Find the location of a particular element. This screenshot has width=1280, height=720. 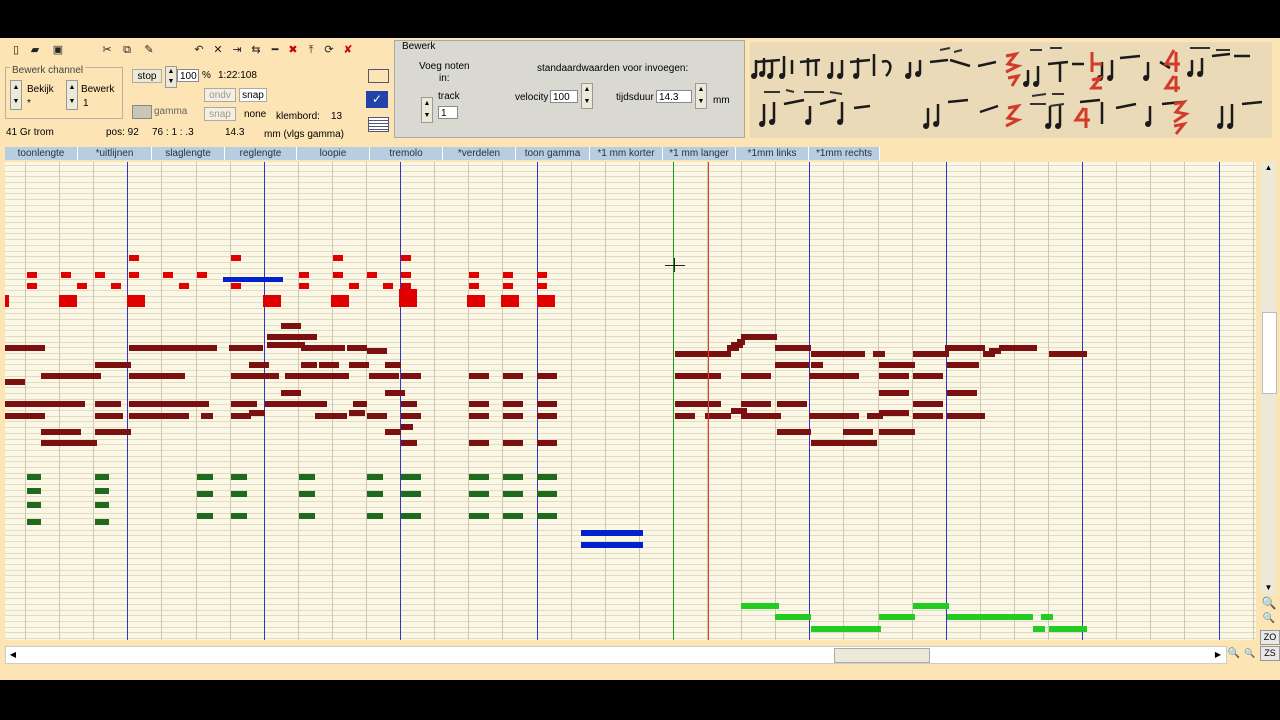

selected-note is located at coordinates (253, 279).